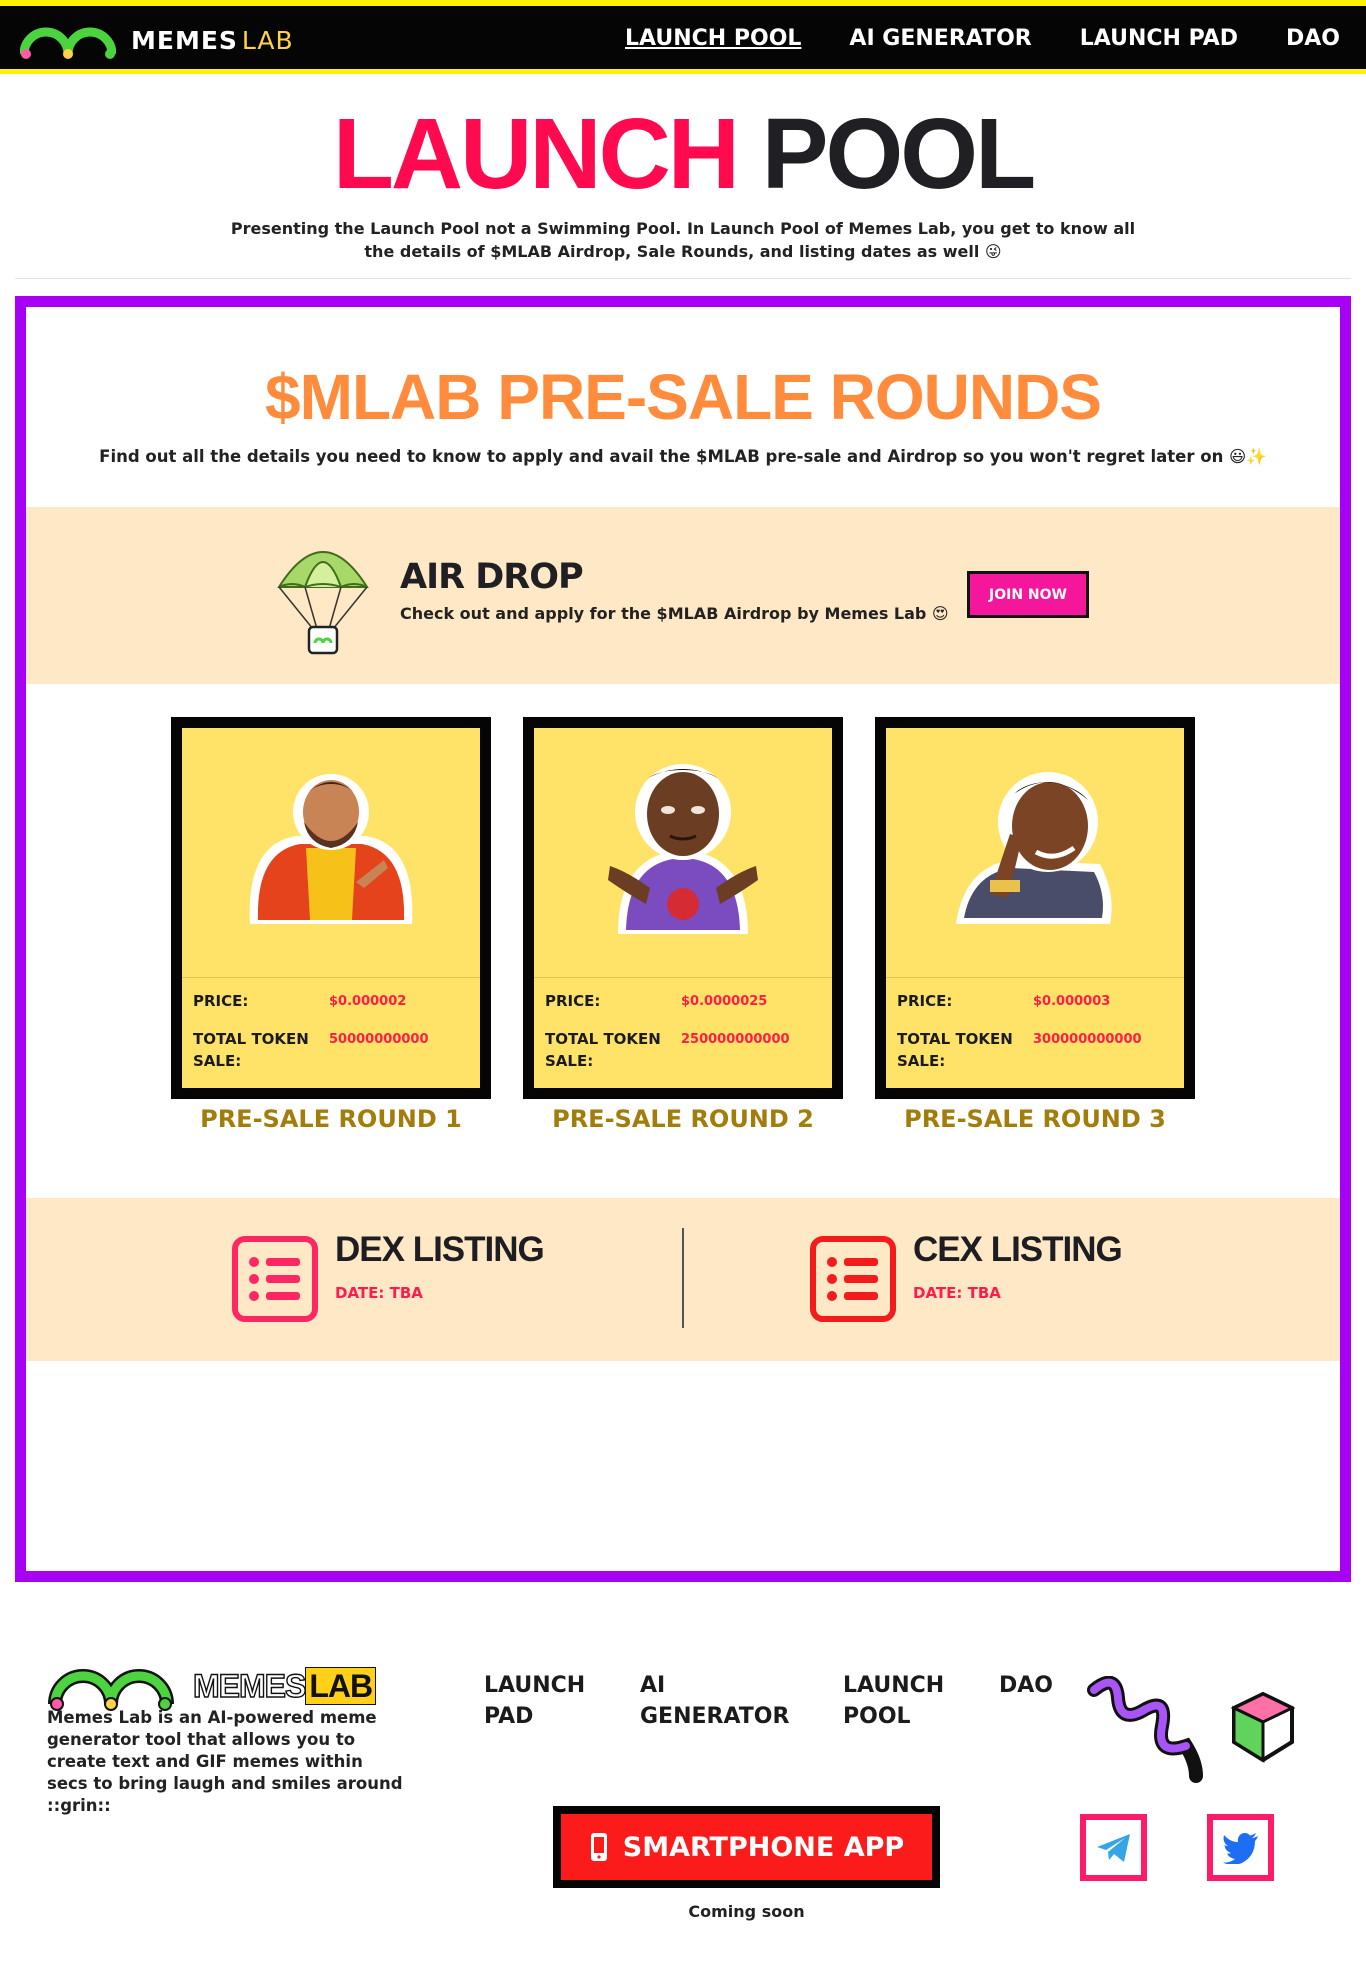  I want to click on tokens-value: 50000000000, so click(379, 1039).